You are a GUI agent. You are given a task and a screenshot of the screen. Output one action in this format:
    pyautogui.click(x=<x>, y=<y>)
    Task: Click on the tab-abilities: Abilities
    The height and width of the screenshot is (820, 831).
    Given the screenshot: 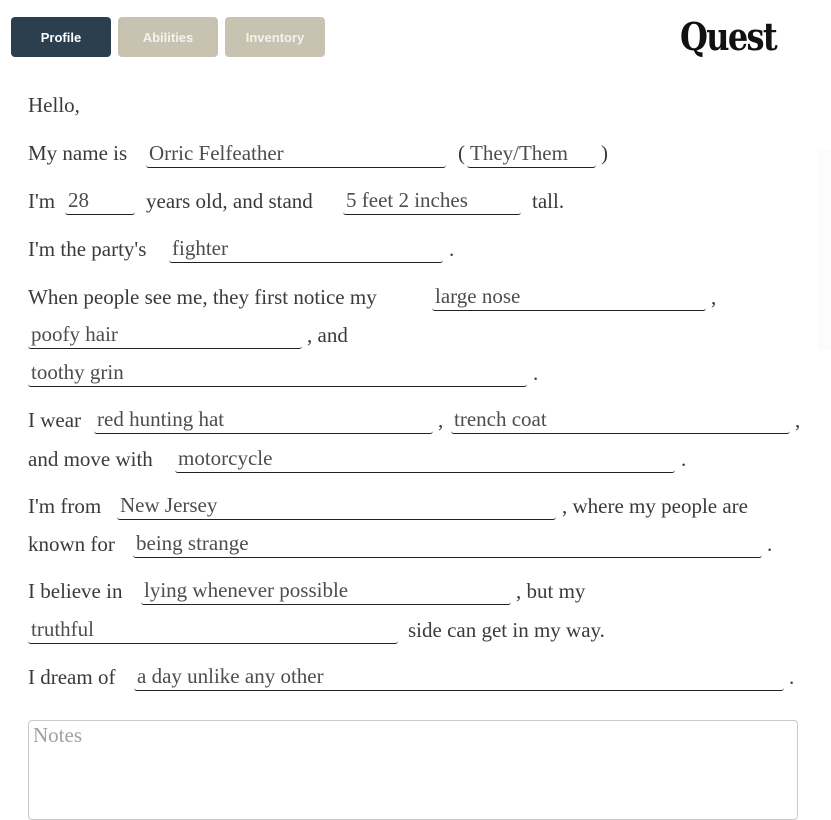 What is the action you would take?
    pyautogui.click(x=168, y=37)
    